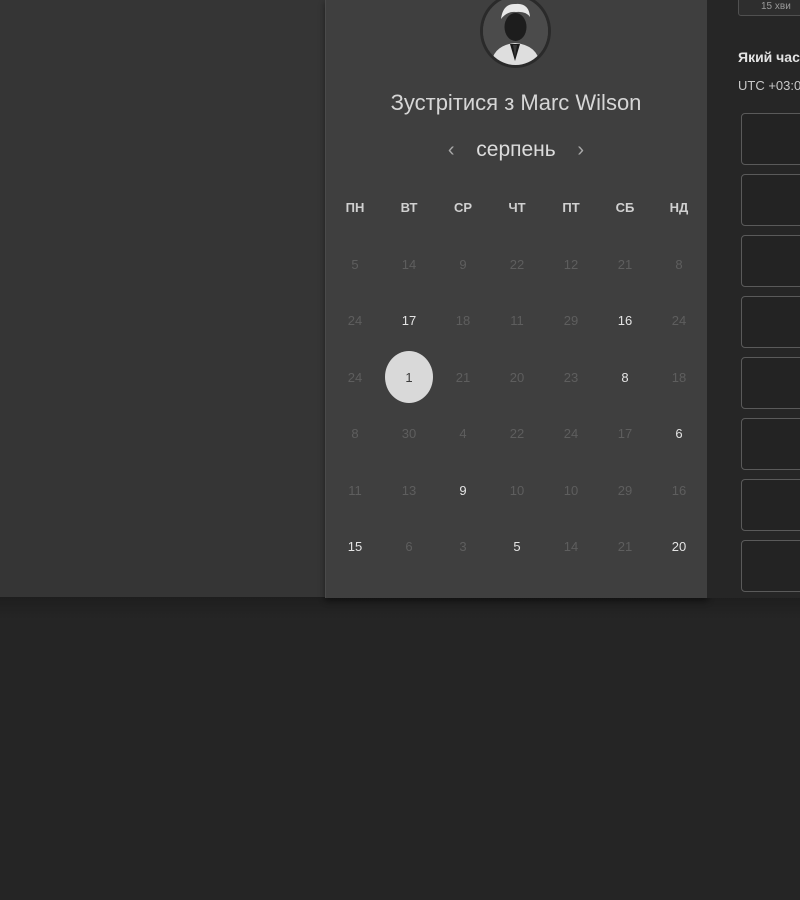 The height and width of the screenshot is (900, 800). I want to click on day-number: 9, so click(463, 490).